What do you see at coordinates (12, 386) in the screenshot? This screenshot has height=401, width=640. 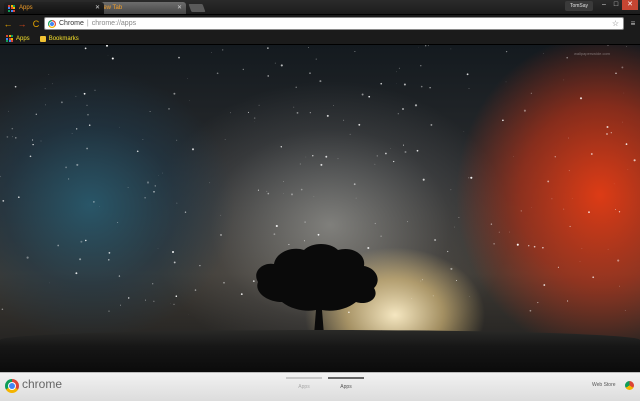 I see `chrome-logo-icon` at bounding box center [12, 386].